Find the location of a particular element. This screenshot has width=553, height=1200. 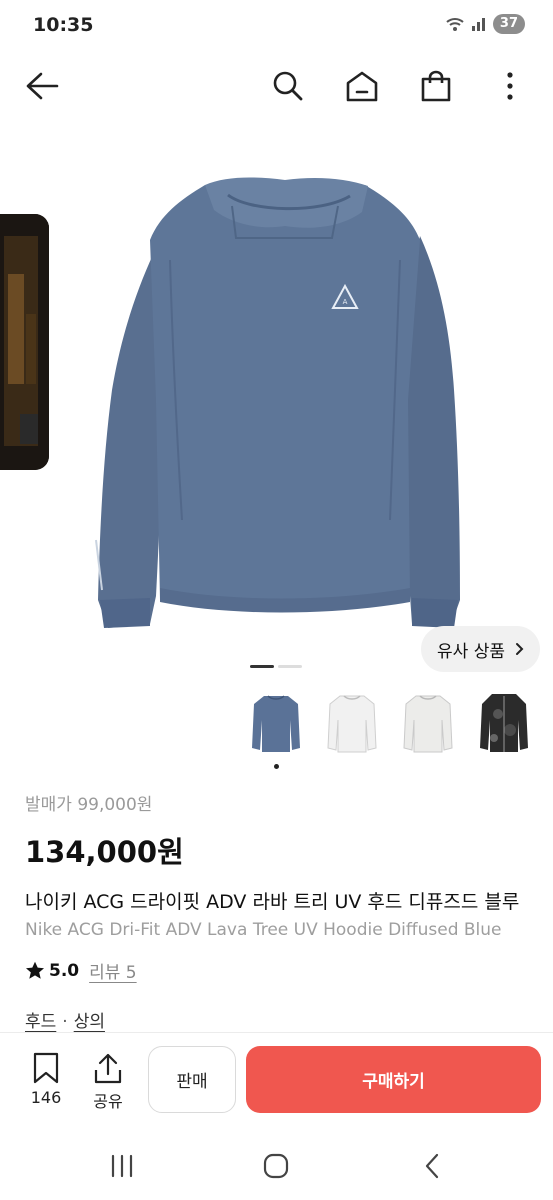

status-bar: 10:35 37 is located at coordinates (276, 26).